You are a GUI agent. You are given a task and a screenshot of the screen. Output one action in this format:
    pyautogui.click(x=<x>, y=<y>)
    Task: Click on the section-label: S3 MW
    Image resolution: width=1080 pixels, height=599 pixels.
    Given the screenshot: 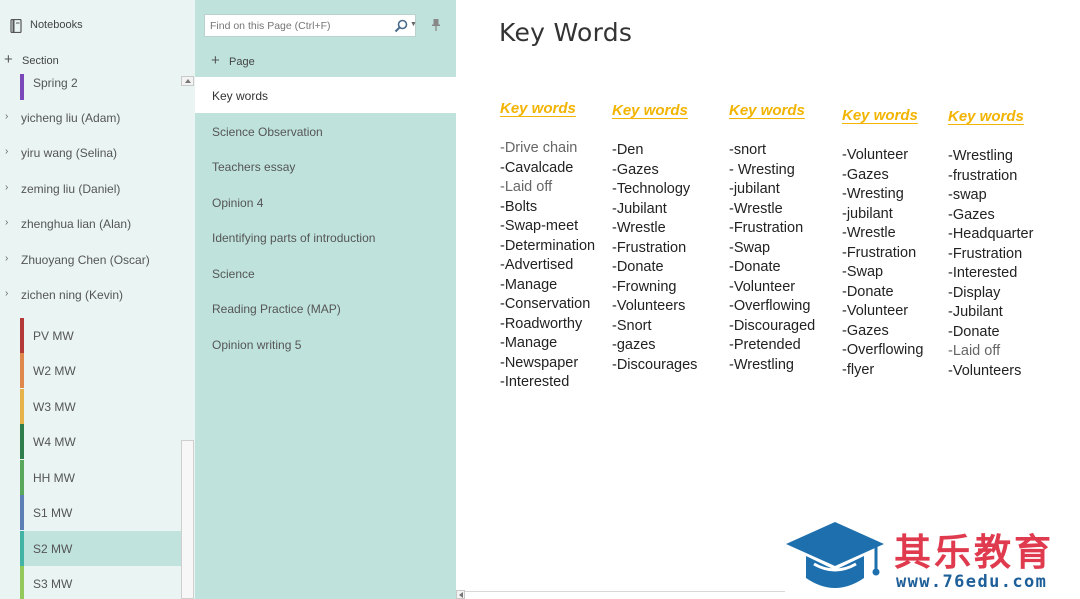 What is the action you would take?
    pyautogui.click(x=53, y=584)
    